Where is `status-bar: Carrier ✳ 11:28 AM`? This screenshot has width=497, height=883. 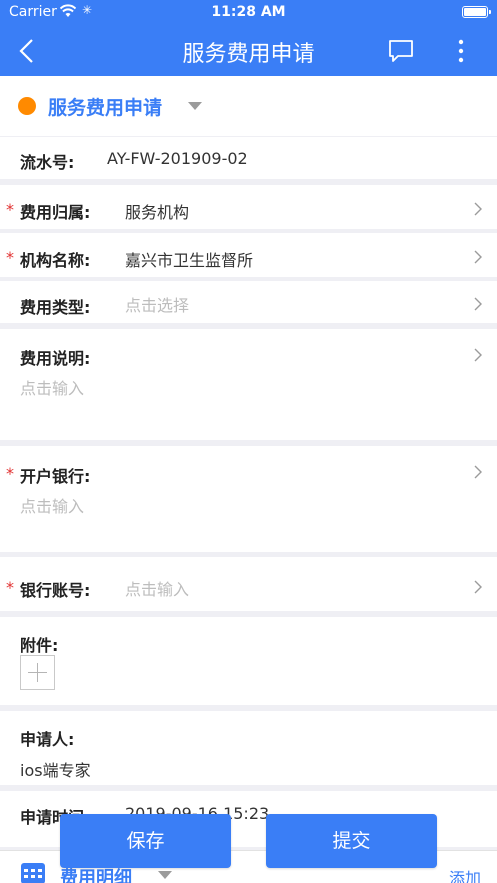 status-bar: Carrier ✳ 11:28 AM is located at coordinates (248, 13).